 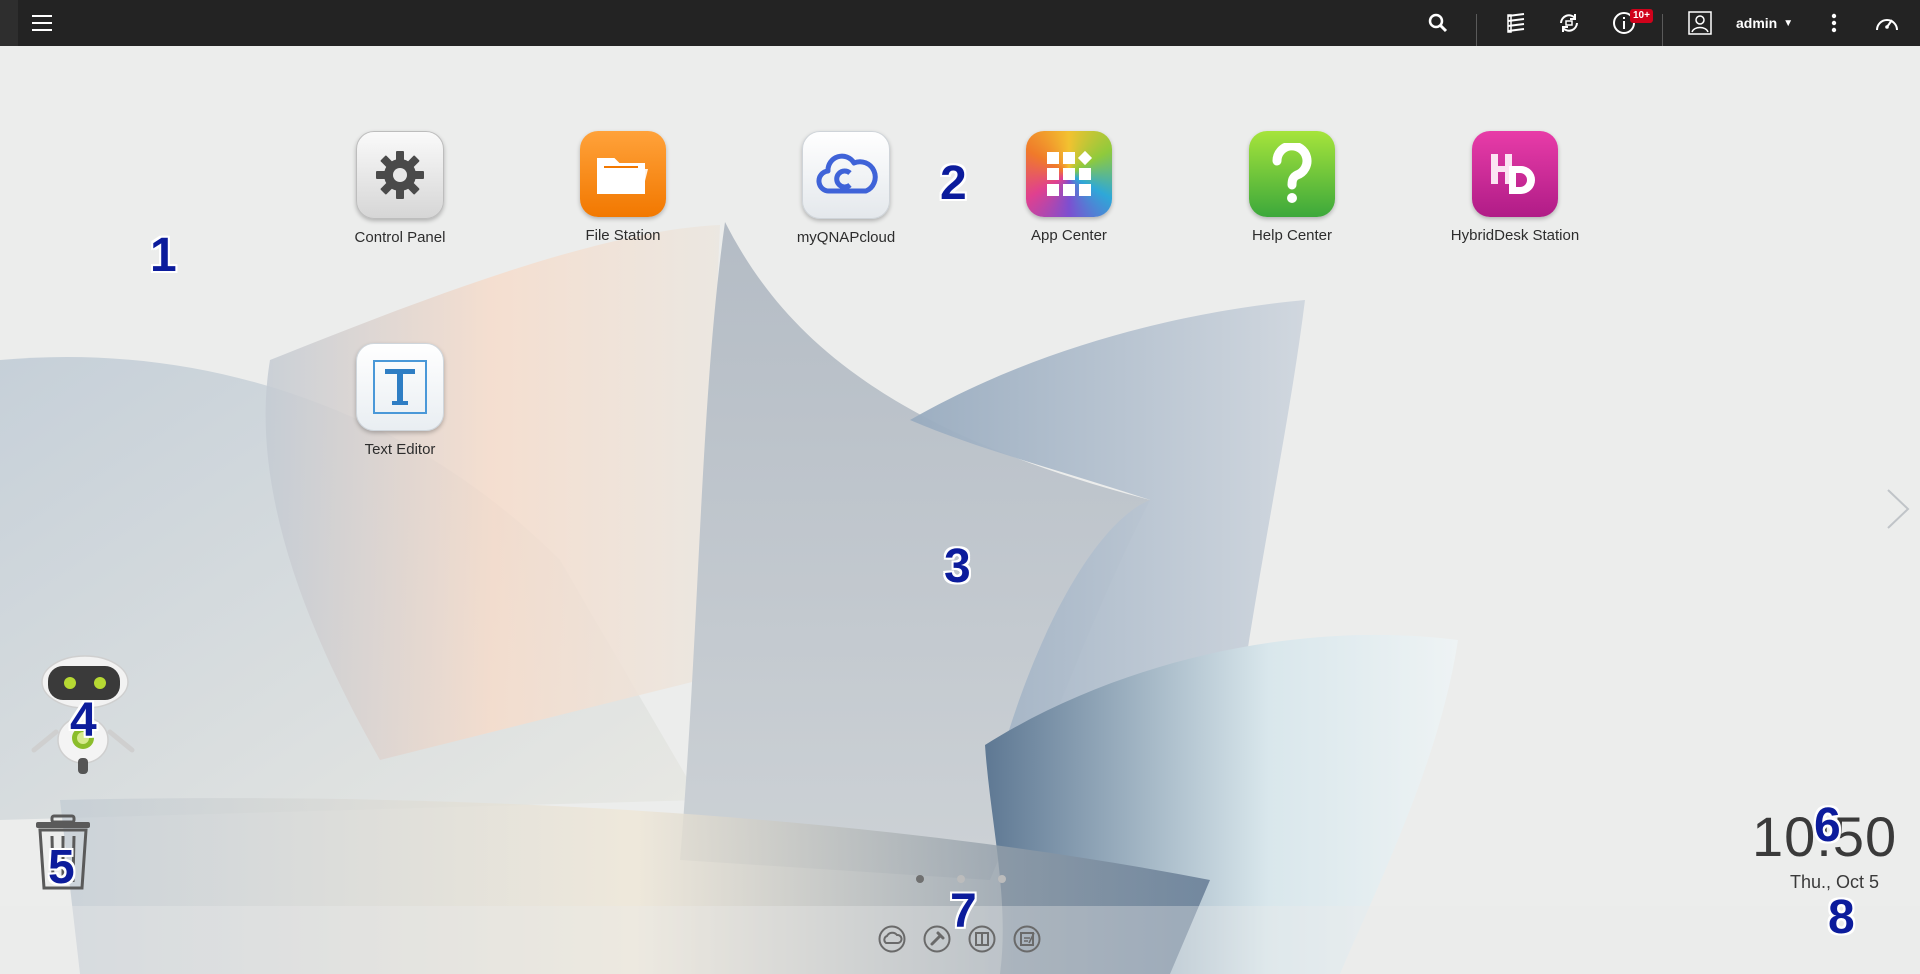 I want to click on external-device-button, so click(x=1569, y=23).